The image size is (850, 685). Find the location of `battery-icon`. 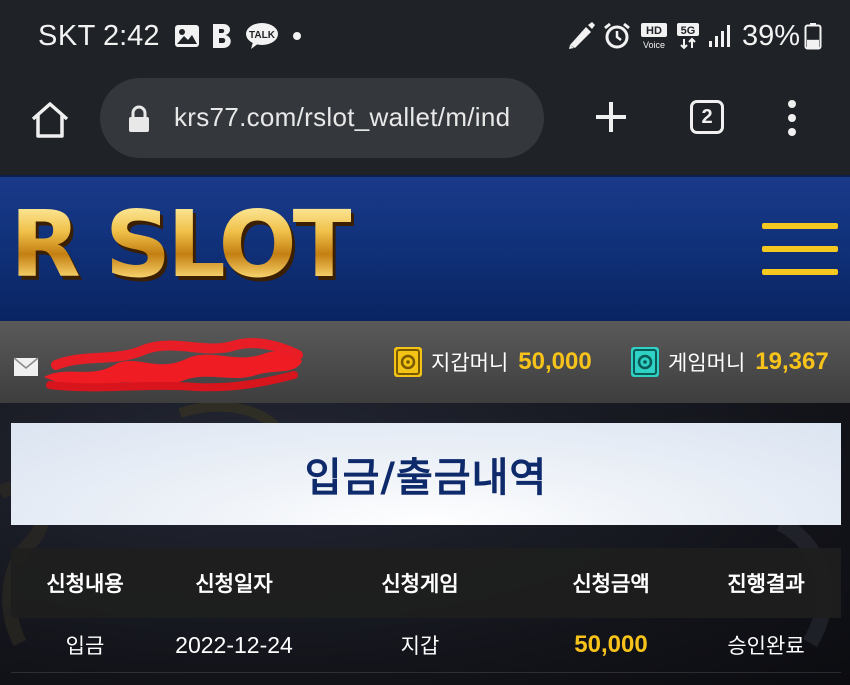

battery-icon is located at coordinates (813, 36).